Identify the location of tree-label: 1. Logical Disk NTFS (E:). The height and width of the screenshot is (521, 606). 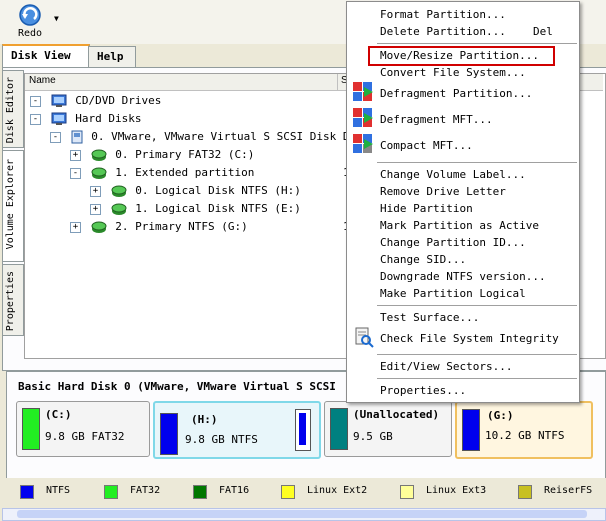
(218, 208).